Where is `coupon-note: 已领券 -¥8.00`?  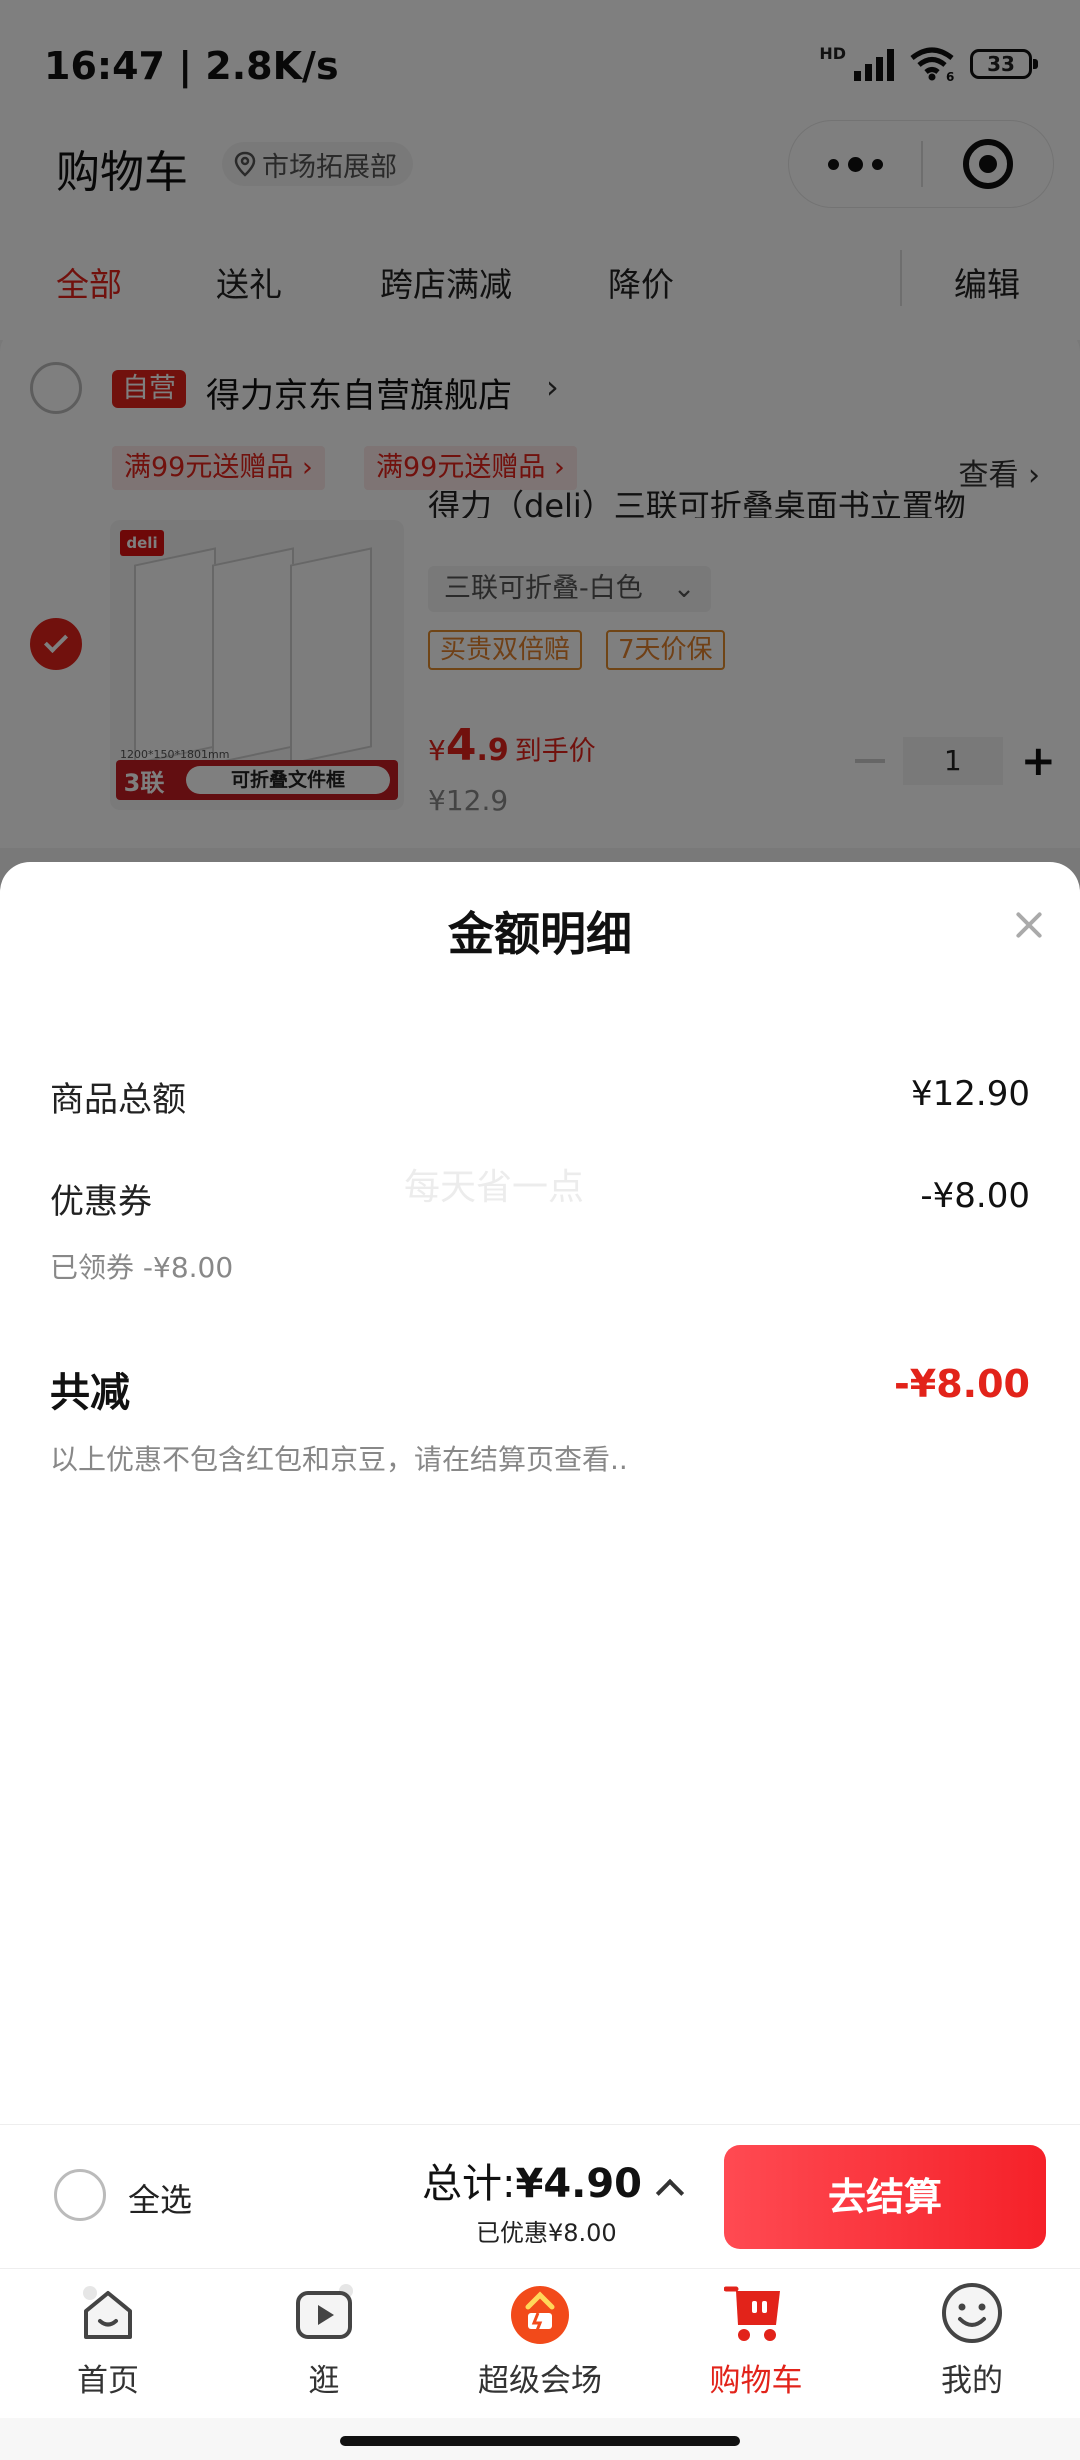 coupon-note: 已领券 -¥8.00 is located at coordinates (142, 1267).